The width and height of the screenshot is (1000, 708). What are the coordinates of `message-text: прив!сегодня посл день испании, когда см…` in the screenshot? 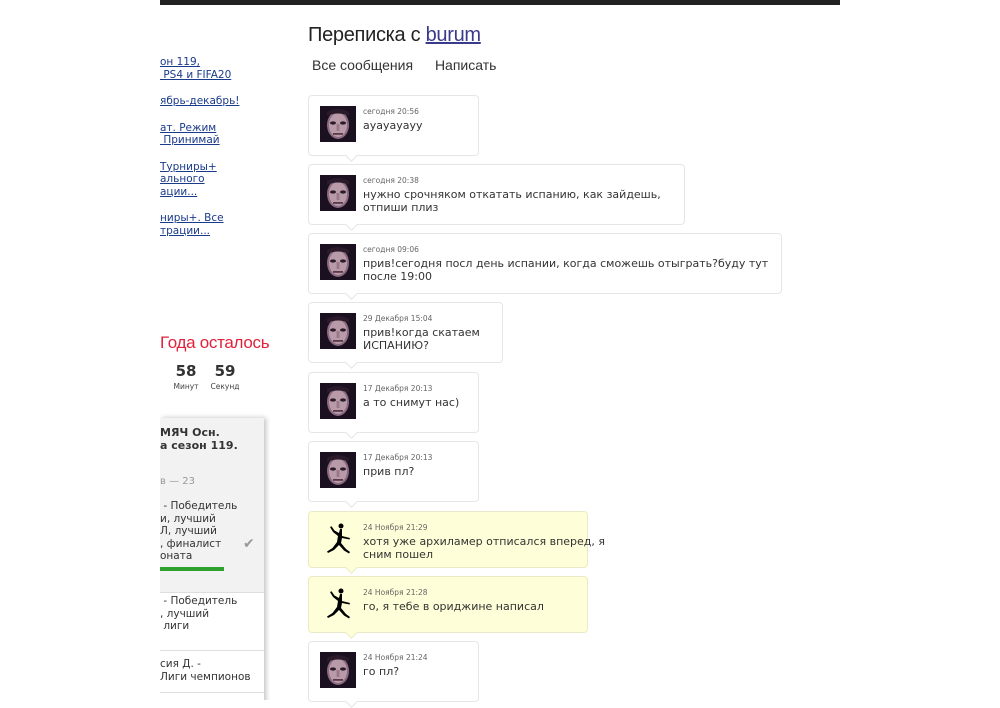 It's located at (566, 270).